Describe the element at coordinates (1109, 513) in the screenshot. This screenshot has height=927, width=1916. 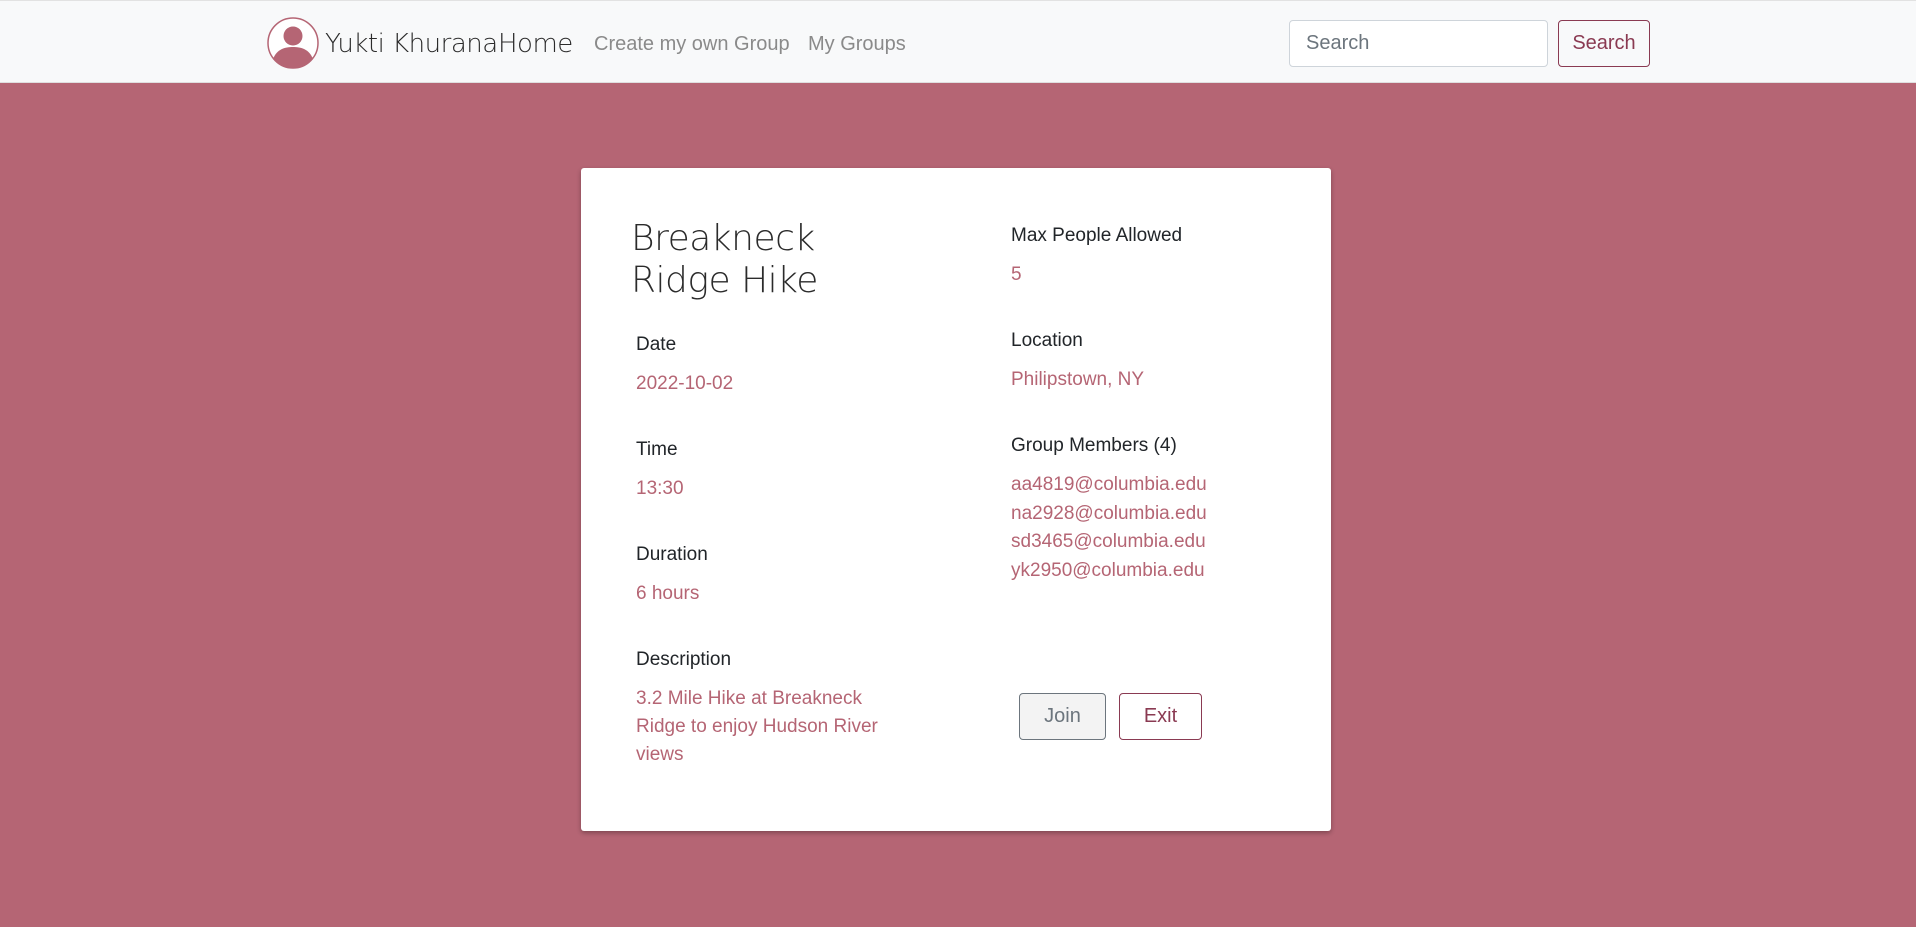
I see `member-email: na2928@columbia.edu` at that location.